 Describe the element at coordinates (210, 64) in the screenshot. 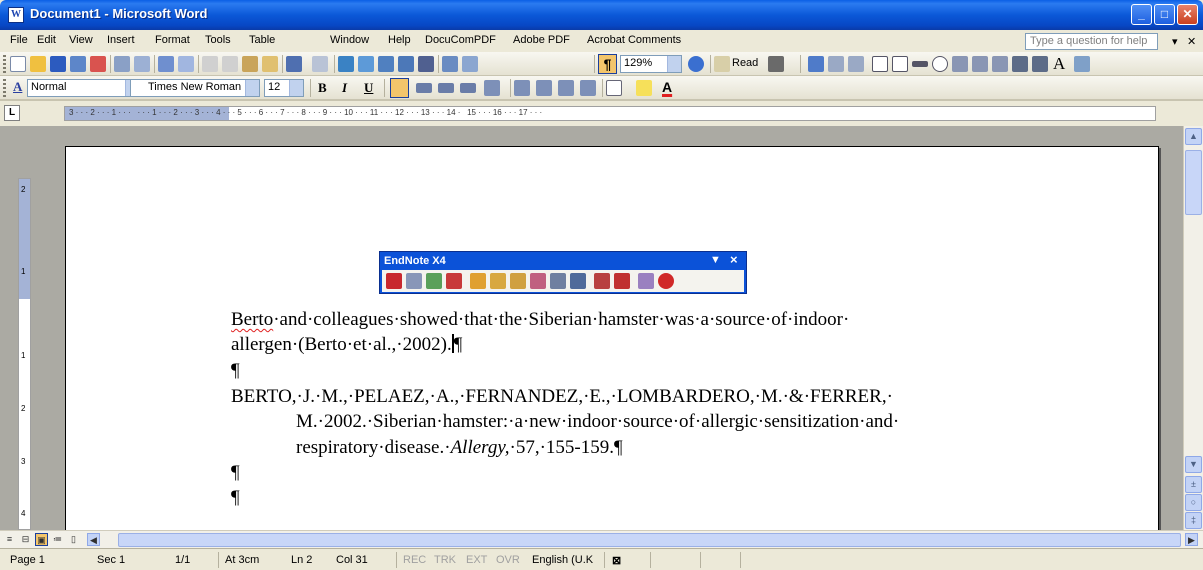

I see `cut-icon` at that location.